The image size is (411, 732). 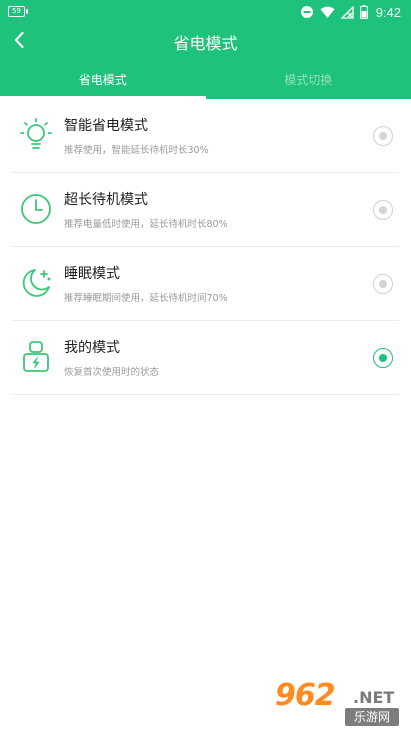 What do you see at coordinates (103, 81) in the screenshot?
I see `tab-power-saving: 省电模式` at bounding box center [103, 81].